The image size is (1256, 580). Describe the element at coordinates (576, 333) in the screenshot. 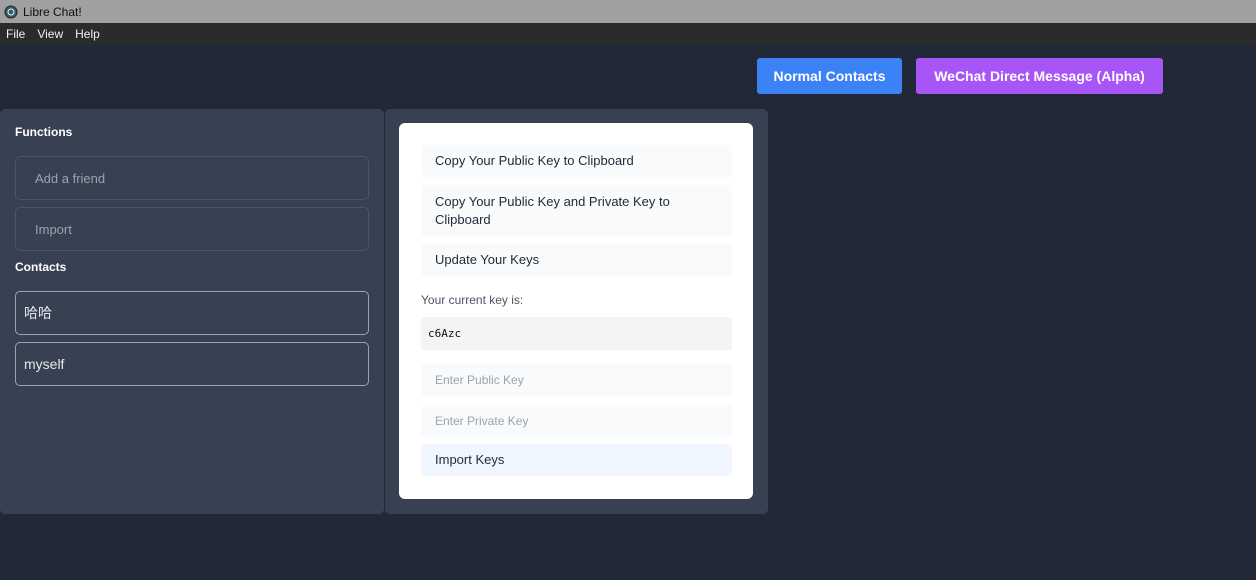

I see `current-key-value: c6Azc` at that location.